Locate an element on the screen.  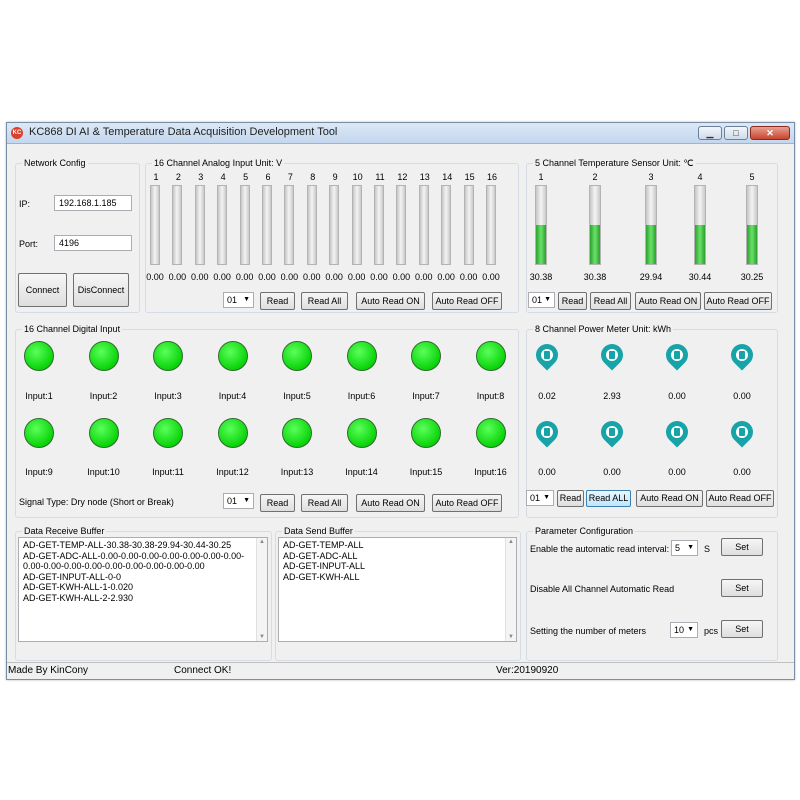
receive-line: AD-GET-KWH-ALL-2-2.930 is located at coordinates (78, 597).